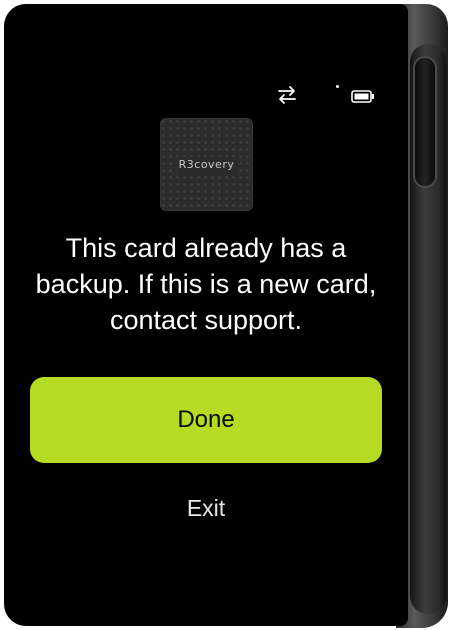  What do you see at coordinates (206, 420) in the screenshot?
I see `done-button: Done` at bounding box center [206, 420].